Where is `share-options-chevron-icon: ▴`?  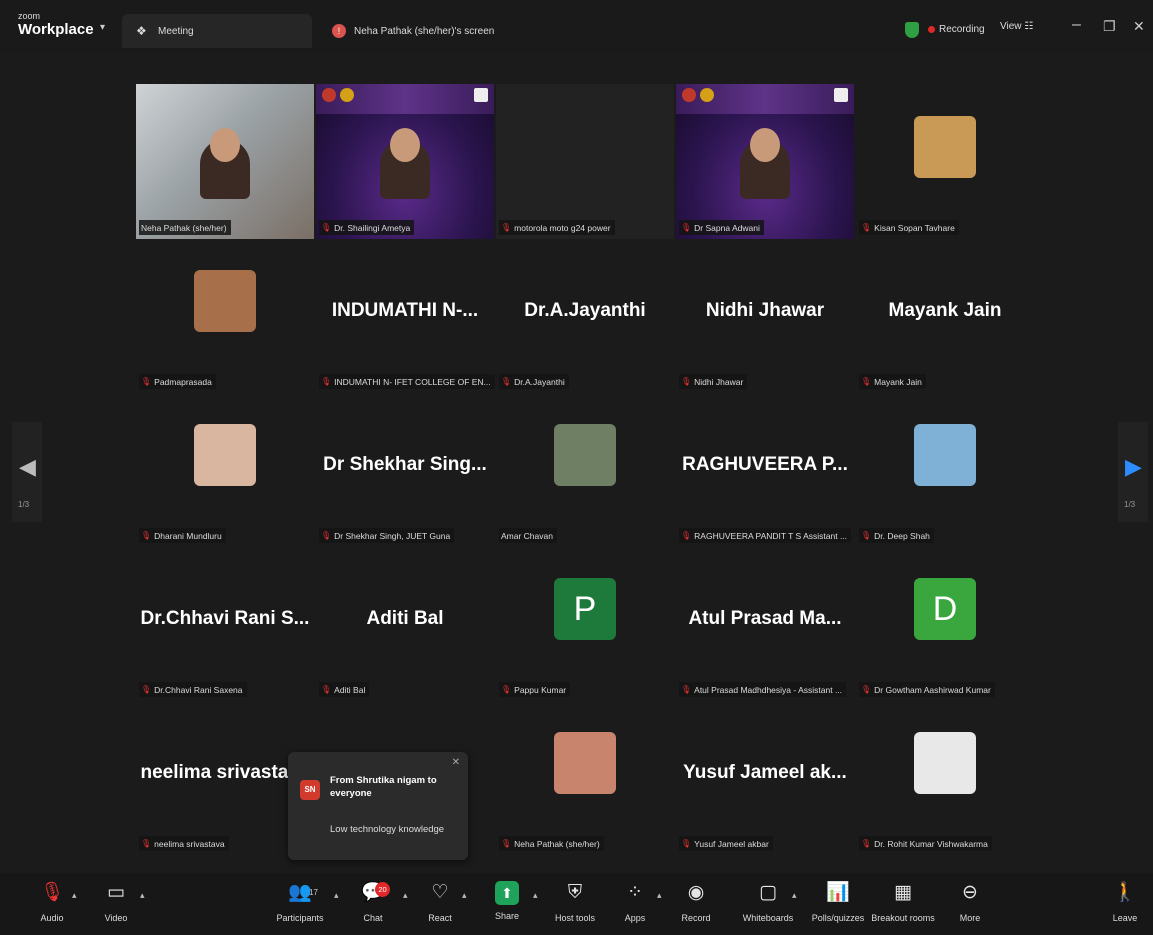 share-options-chevron-icon: ▴ is located at coordinates (535, 895).